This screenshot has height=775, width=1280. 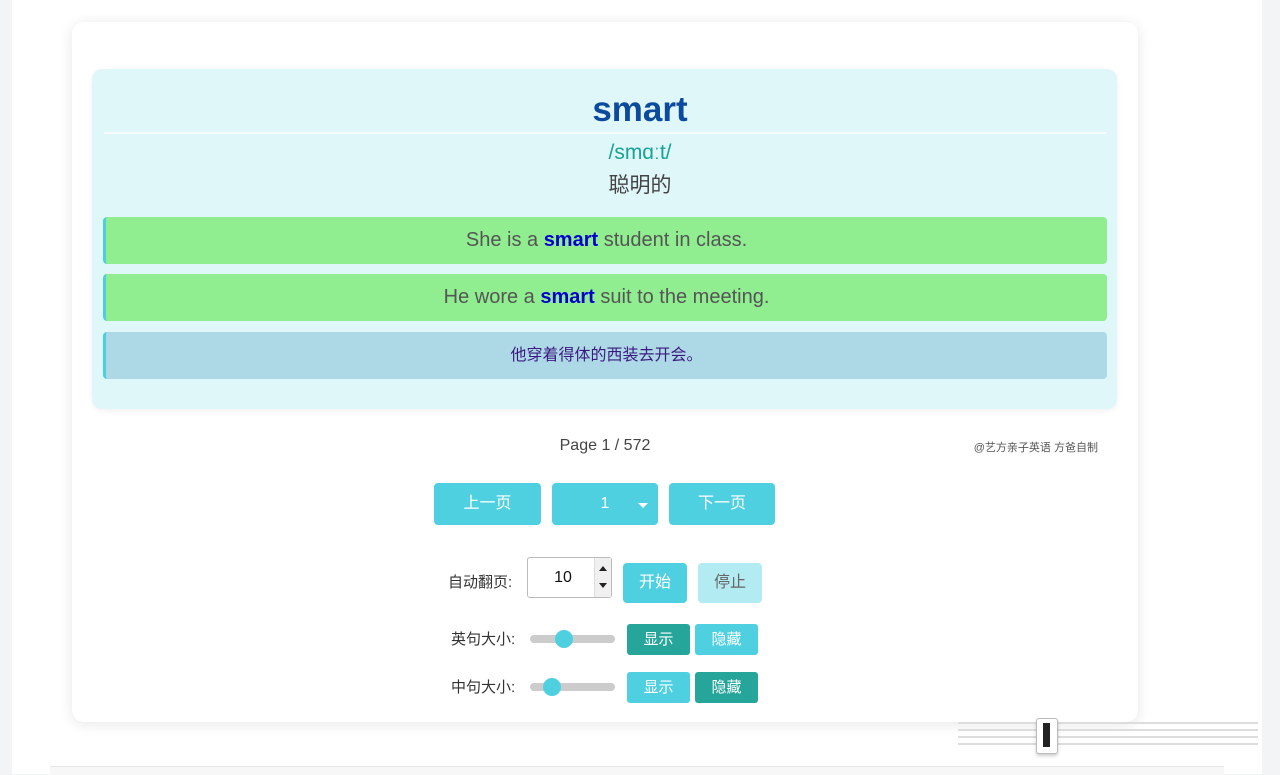 What do you see at coordinates (640, 109) in the screenshot?
I see `word-title: smart` at bounding box center [640, 109].